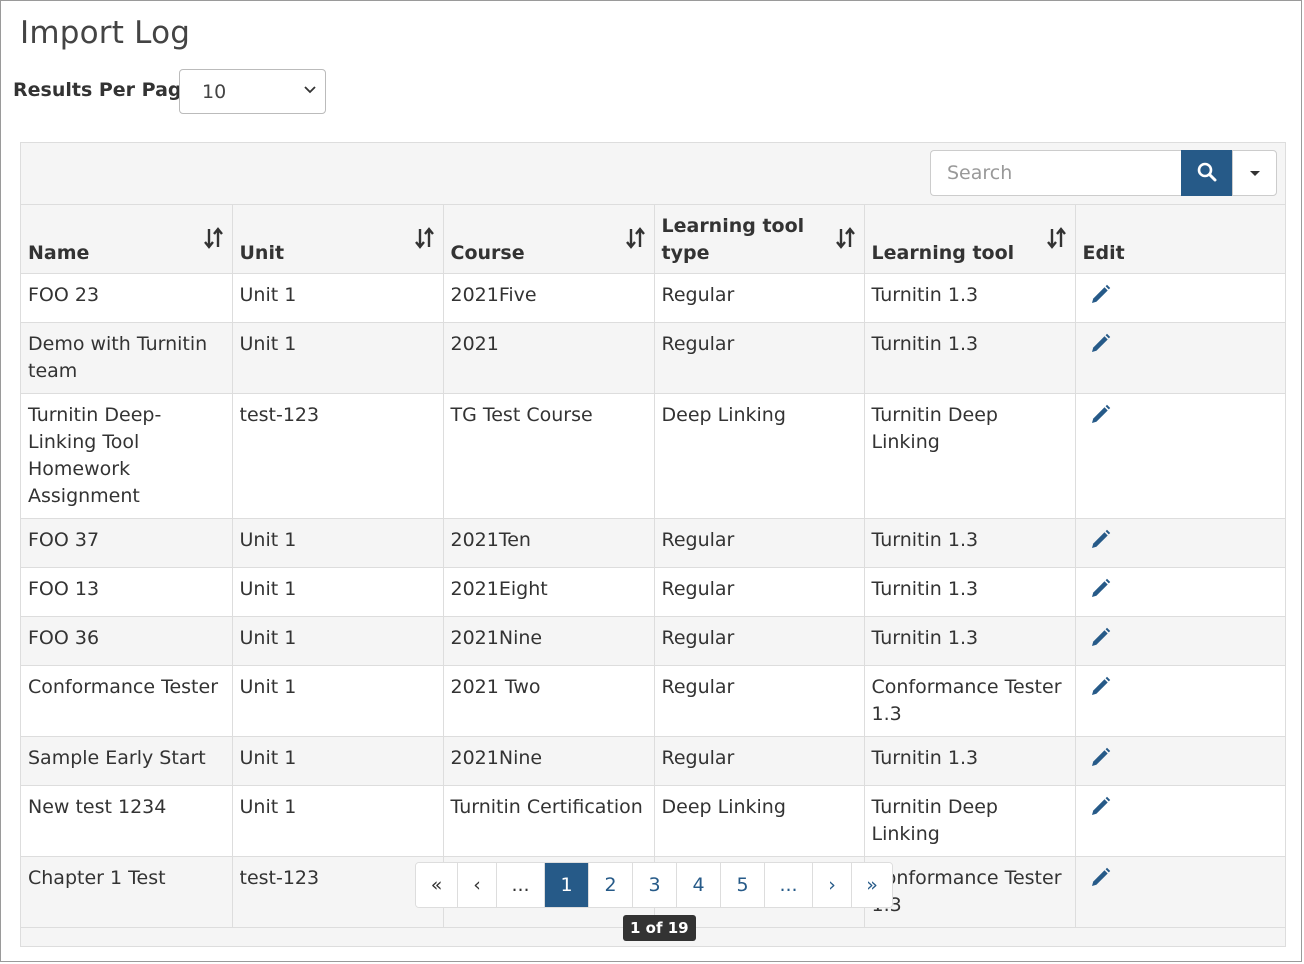 Image resolution: width=1304 pixels, height=964 pixels. What do you see at coordinates (127, 592) in the screenshot?
I see `cell-name: FOO 13` at bounding box center [127, 592].